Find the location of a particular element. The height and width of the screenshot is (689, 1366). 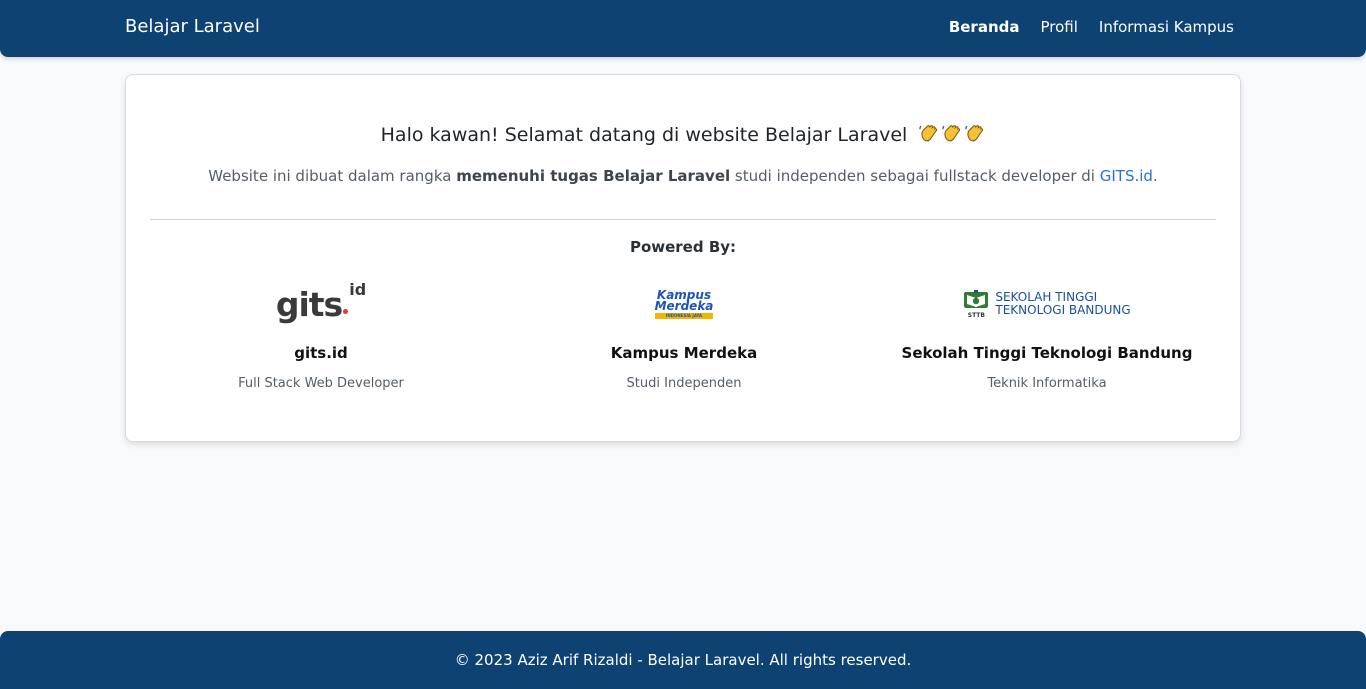

nav-link-beranda: Beranda is located at coordinates (984, 27).